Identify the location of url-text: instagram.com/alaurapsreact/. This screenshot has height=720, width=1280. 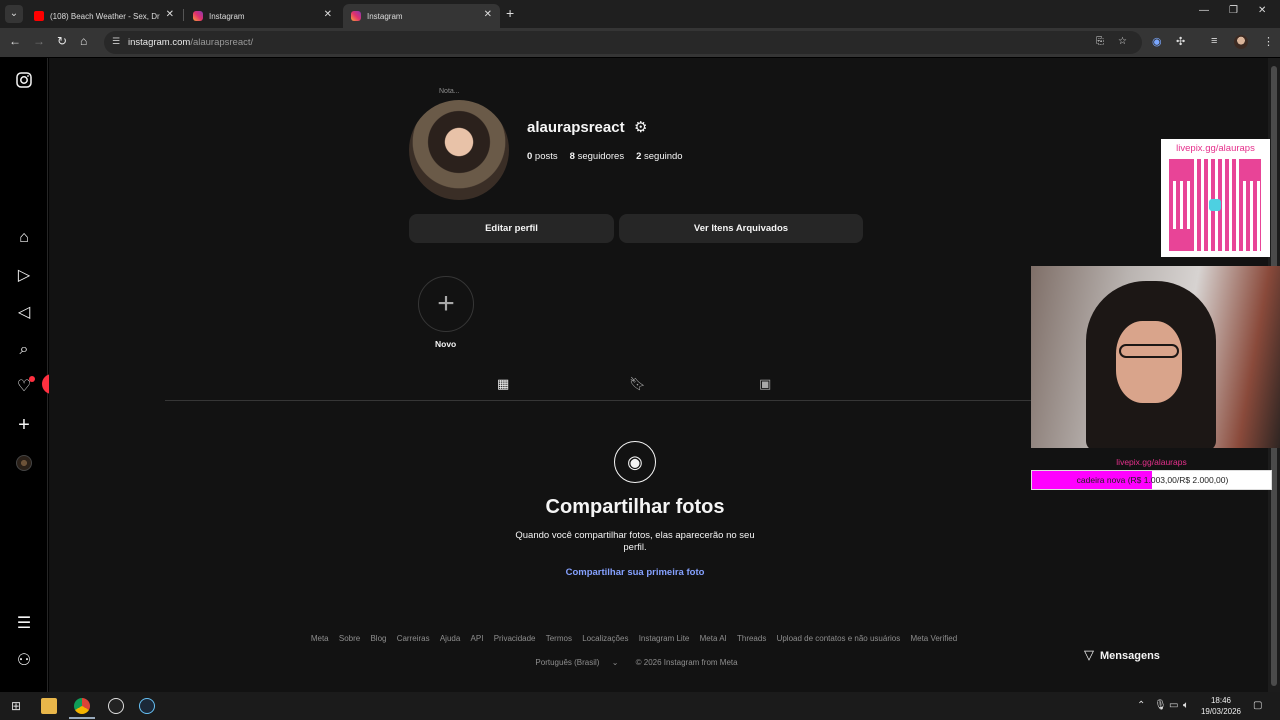
(190, 42).